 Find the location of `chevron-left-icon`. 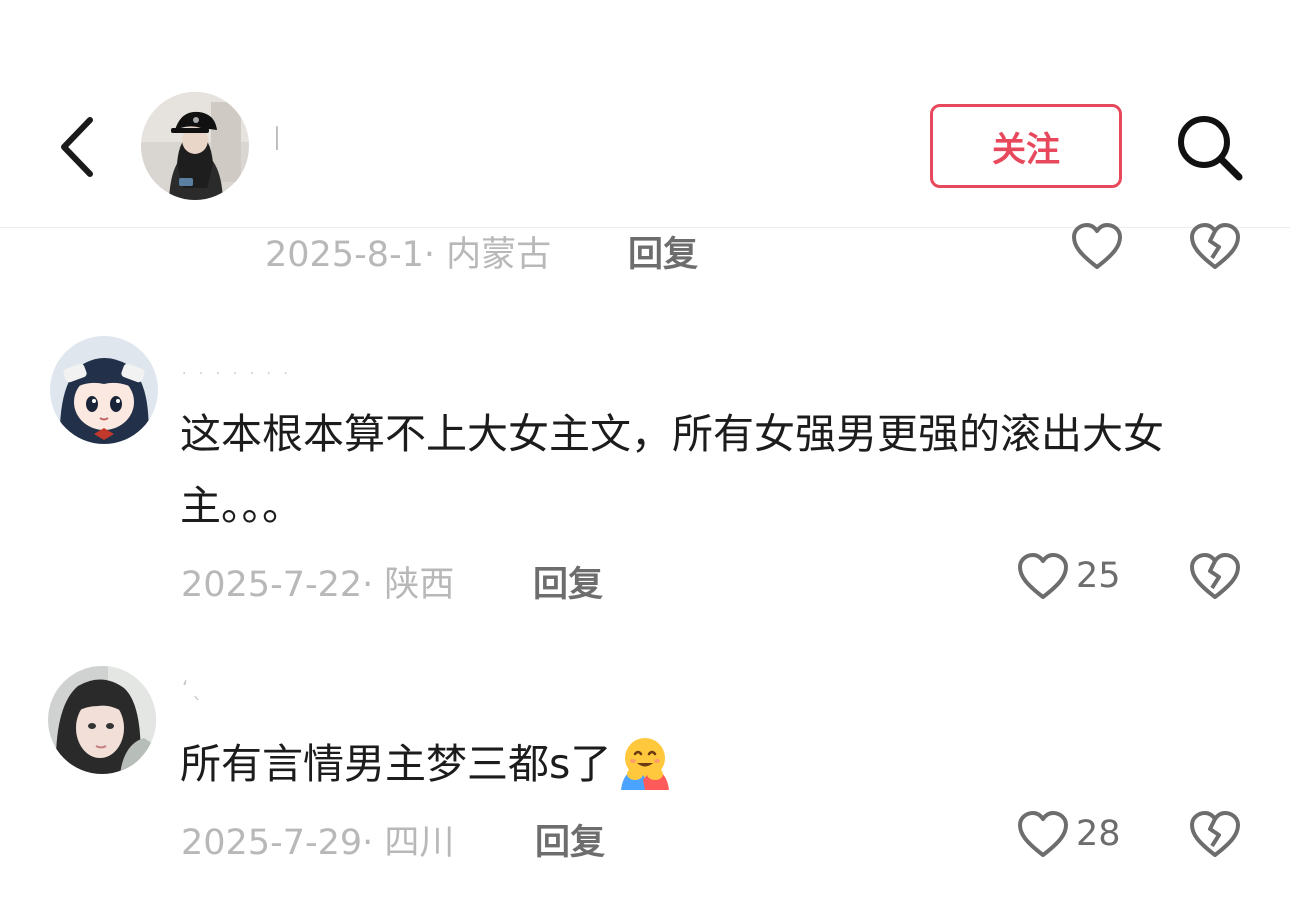

chevron-left-icon is located at coordinates (77, 147).